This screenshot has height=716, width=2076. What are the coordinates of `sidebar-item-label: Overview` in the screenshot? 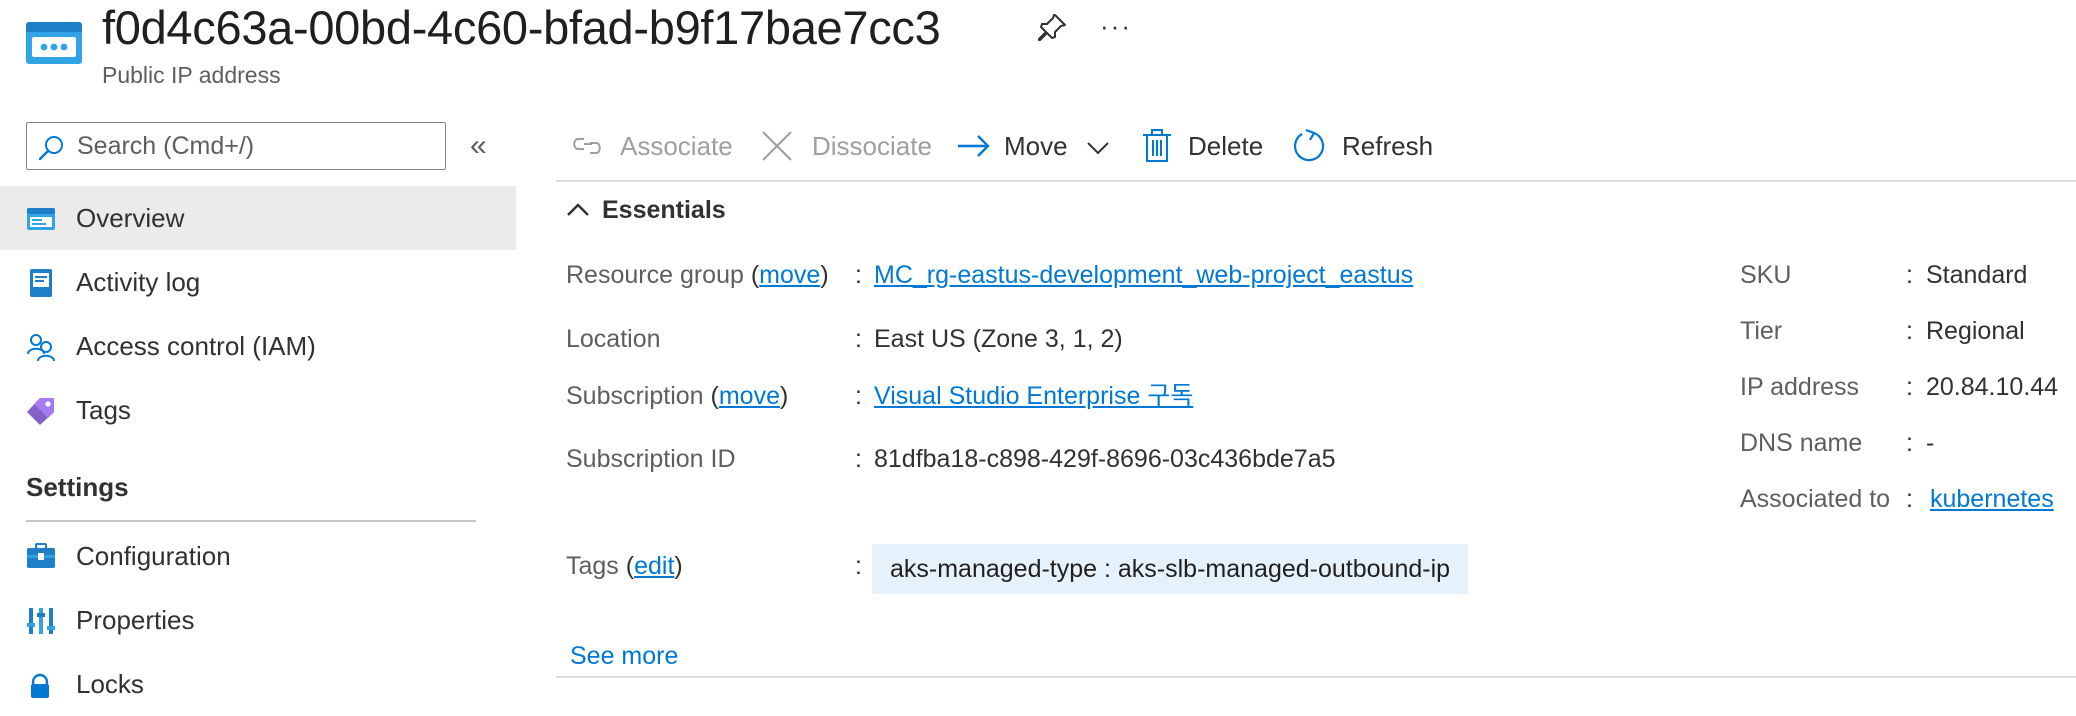 It's located at (130, 218).